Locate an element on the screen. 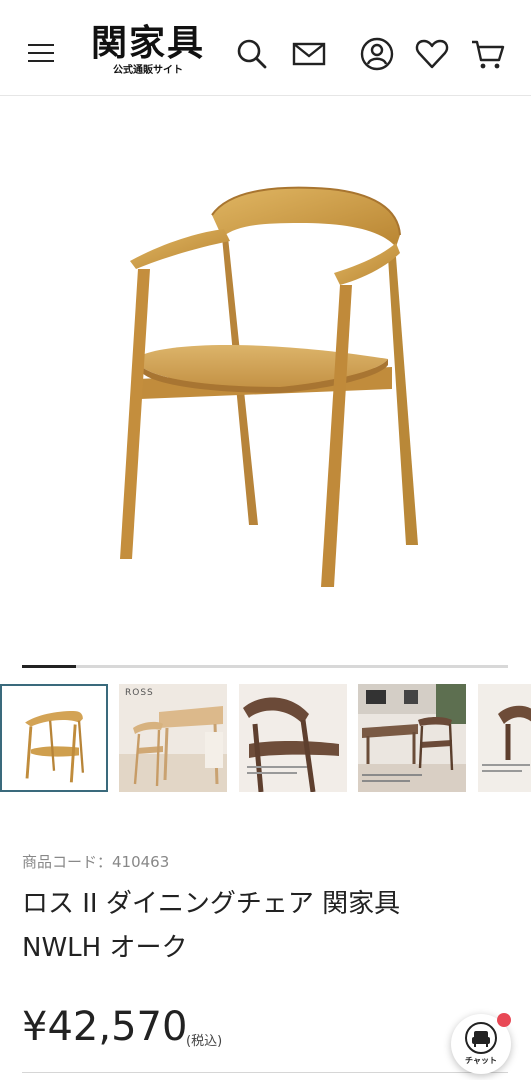 Image resolution: width=531 pixels, height=1080 pixels. thumbnail-backrest-detail is located at coordinates (504, 738).